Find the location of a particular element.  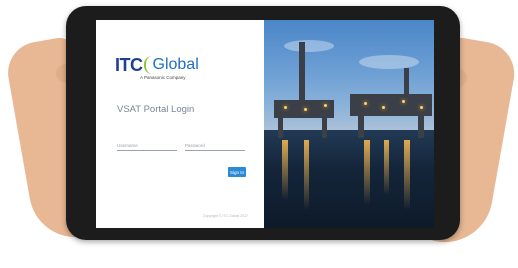

copyright-text: Copyright © ITC Global 2017 is located at coordinates (225, 216).